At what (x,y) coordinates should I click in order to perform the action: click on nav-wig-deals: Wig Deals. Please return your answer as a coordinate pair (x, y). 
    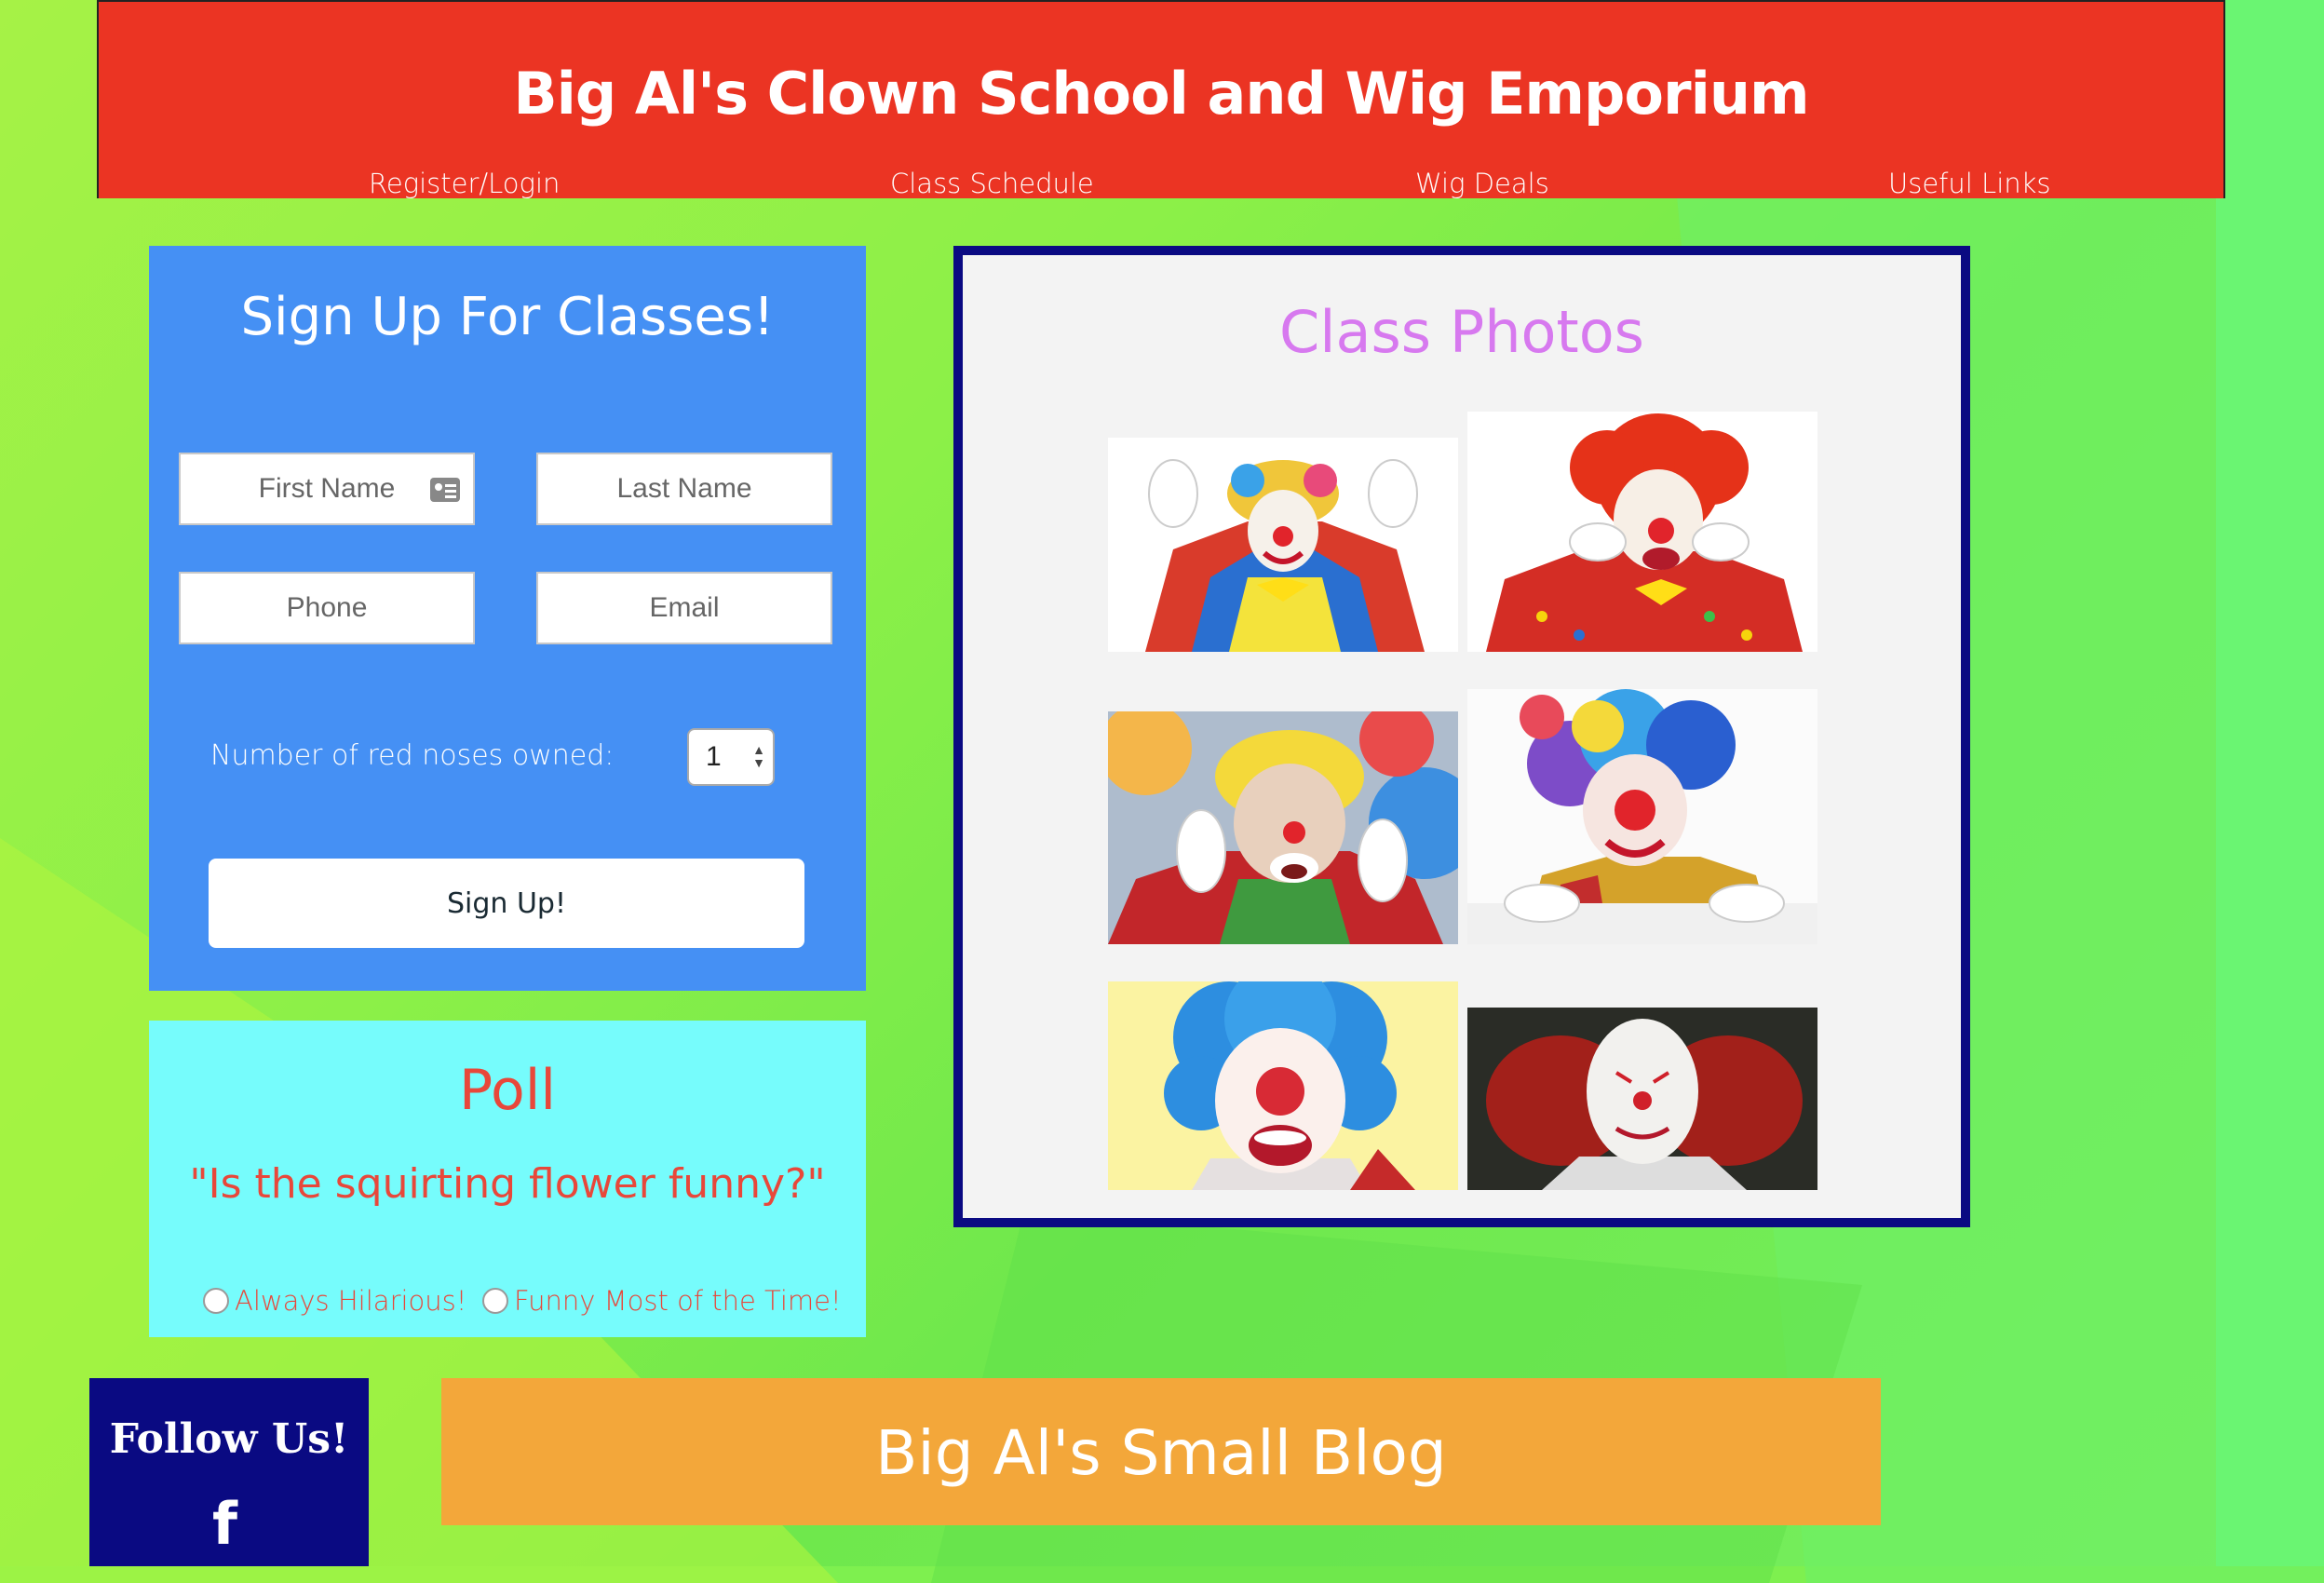
    Looking at the image, I should click on (1482, 183).